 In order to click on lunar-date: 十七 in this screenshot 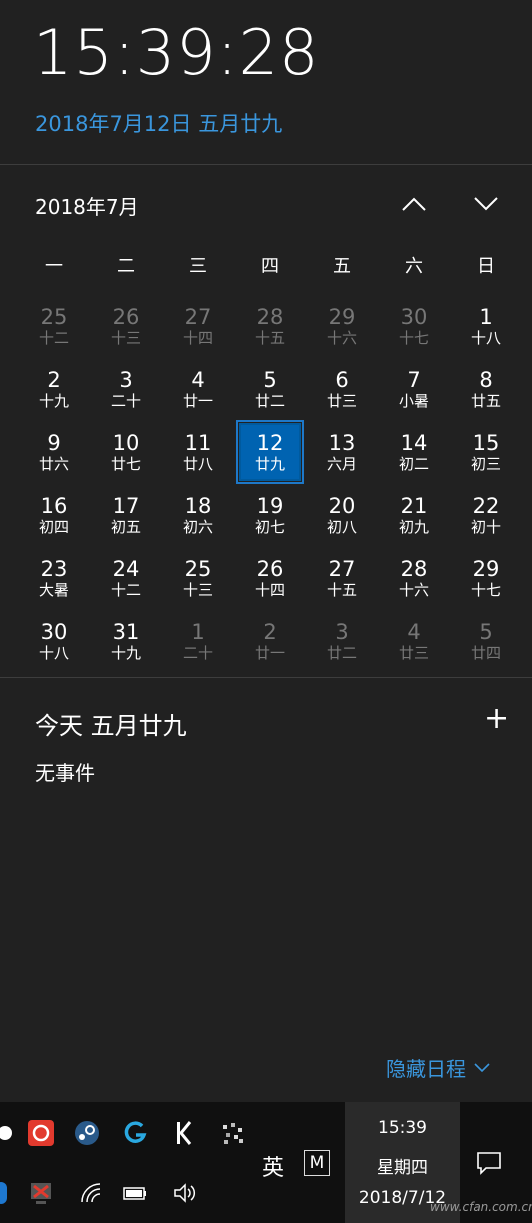, I will do `click(485, 590)`.